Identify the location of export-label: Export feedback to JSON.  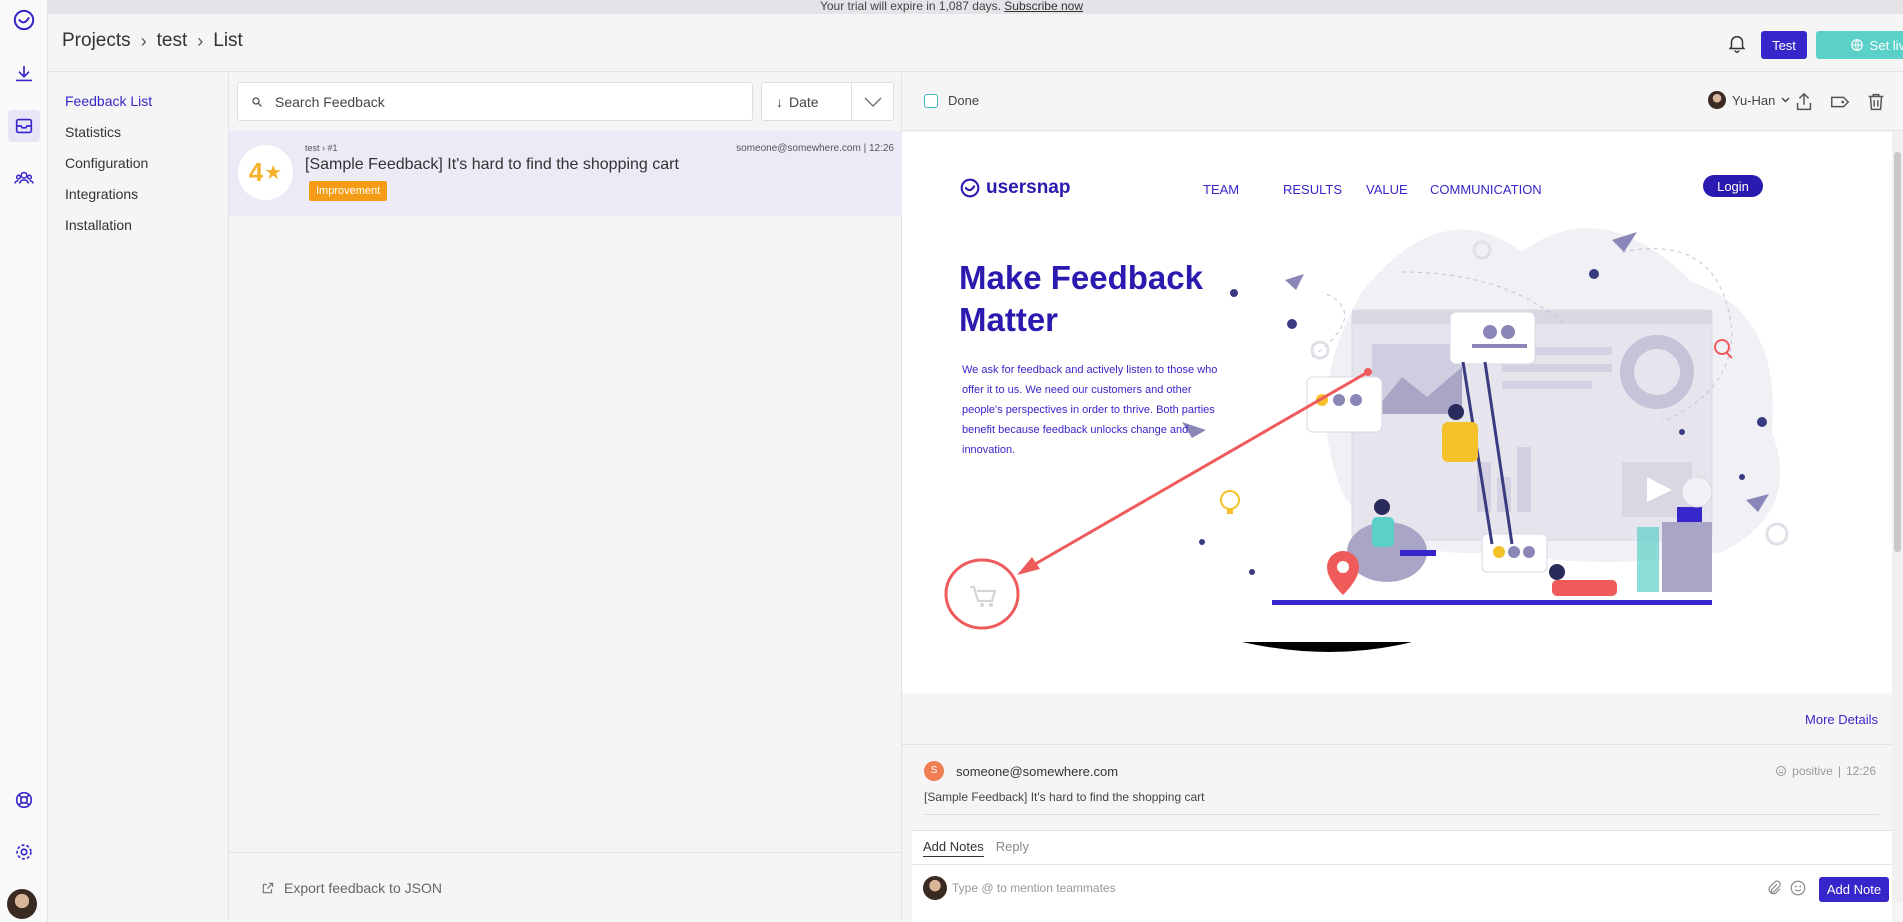
(363, 887).